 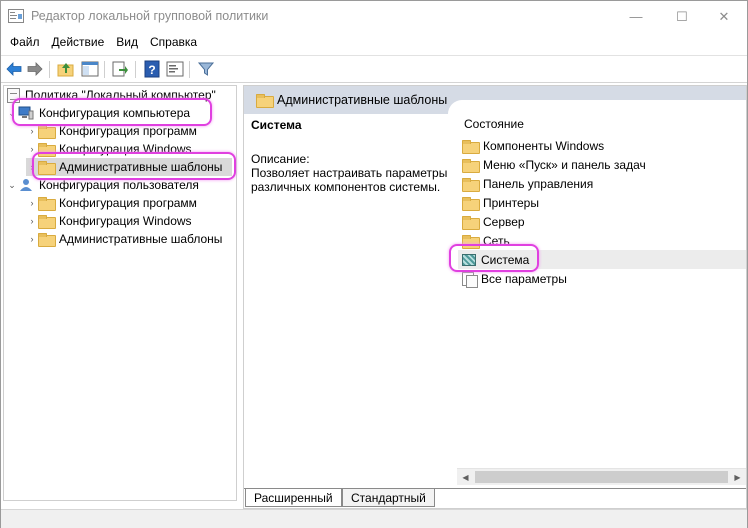 I want to click on tree-item-user-admin-templates: › Административные шаблоны, so click(x=124, y=239).